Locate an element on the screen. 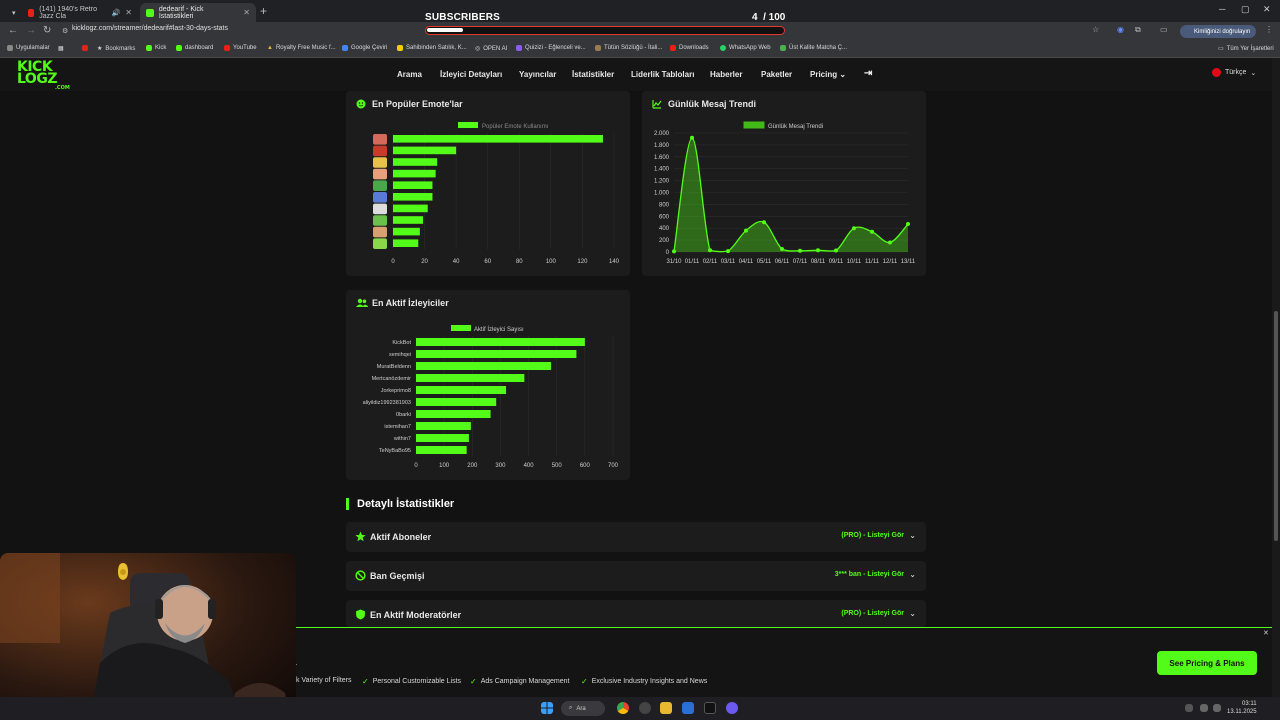 This screenshot has width=1280, height=720. ban-icon is located at coordinates (360, 575).